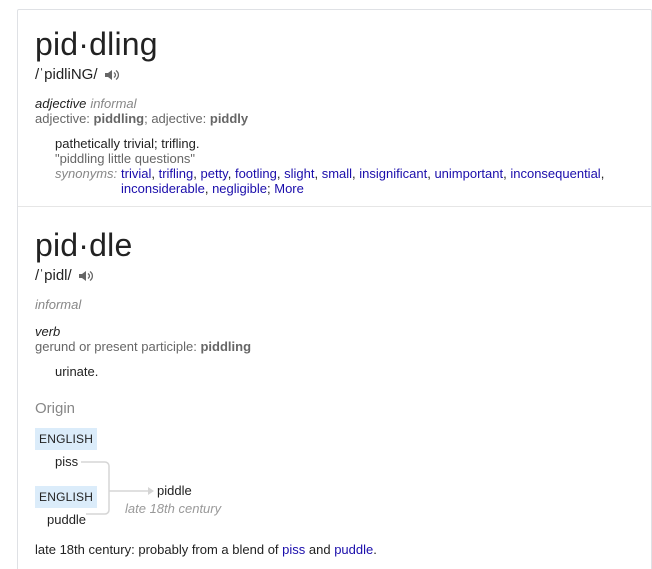 This screenshot has width=652, height=569. I want to click on word-forms: gerund or present participle: piddling, so click(143, 346).